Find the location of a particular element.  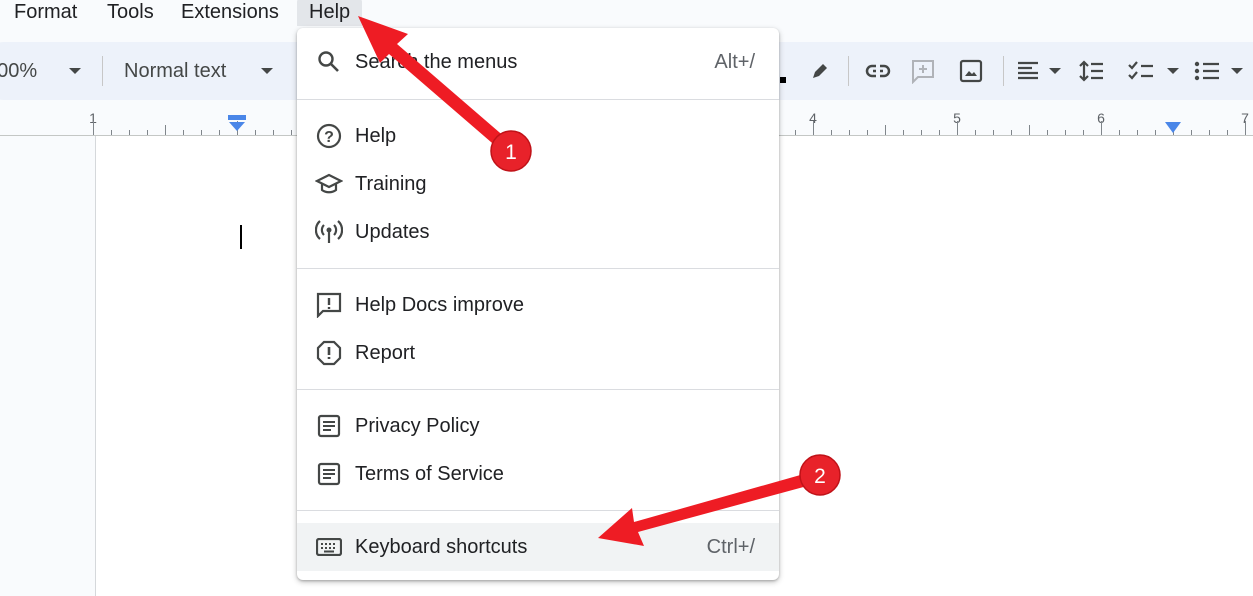

menu-format: Format is located at coordinates (45, 13).